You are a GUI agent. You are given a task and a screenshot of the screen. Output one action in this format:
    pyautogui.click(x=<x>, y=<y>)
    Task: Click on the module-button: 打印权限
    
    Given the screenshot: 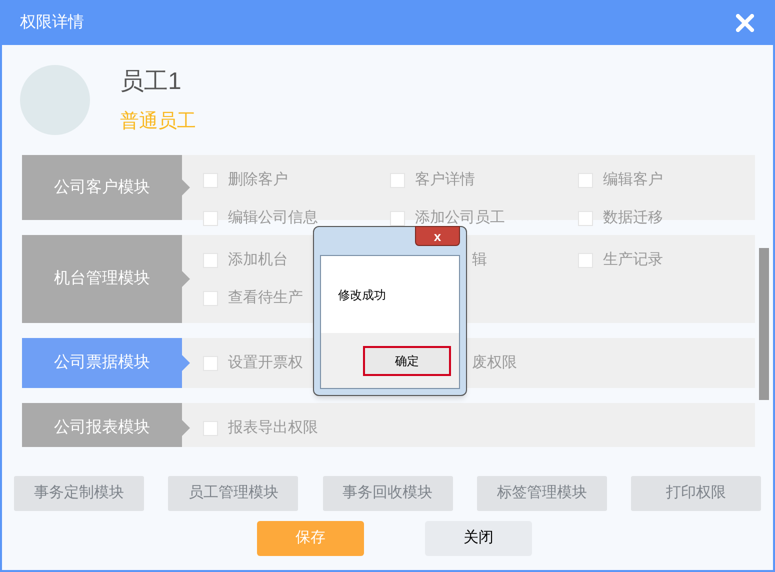 What is the action you would take?
    pyautogui.click(x=696, y=493)
    